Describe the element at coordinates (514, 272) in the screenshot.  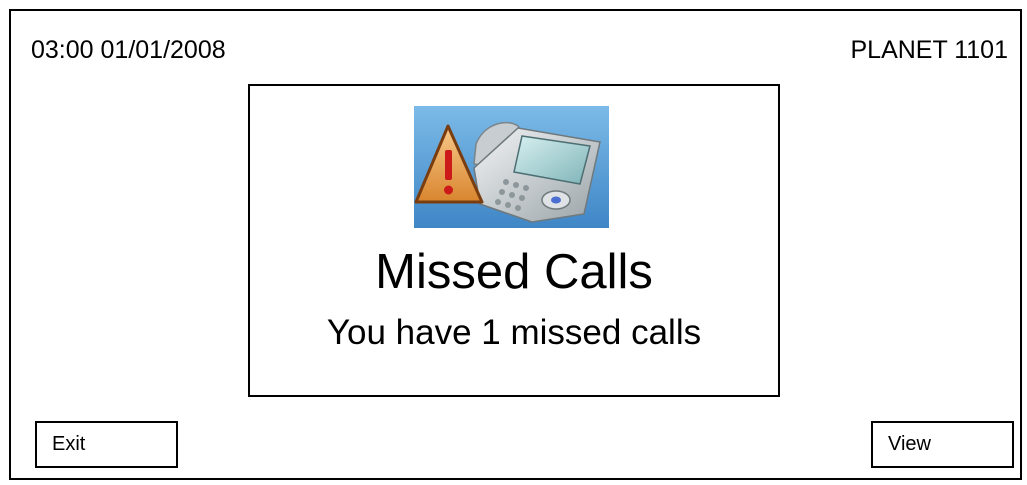
I see `dialog-title: Missed Calls` at that location.